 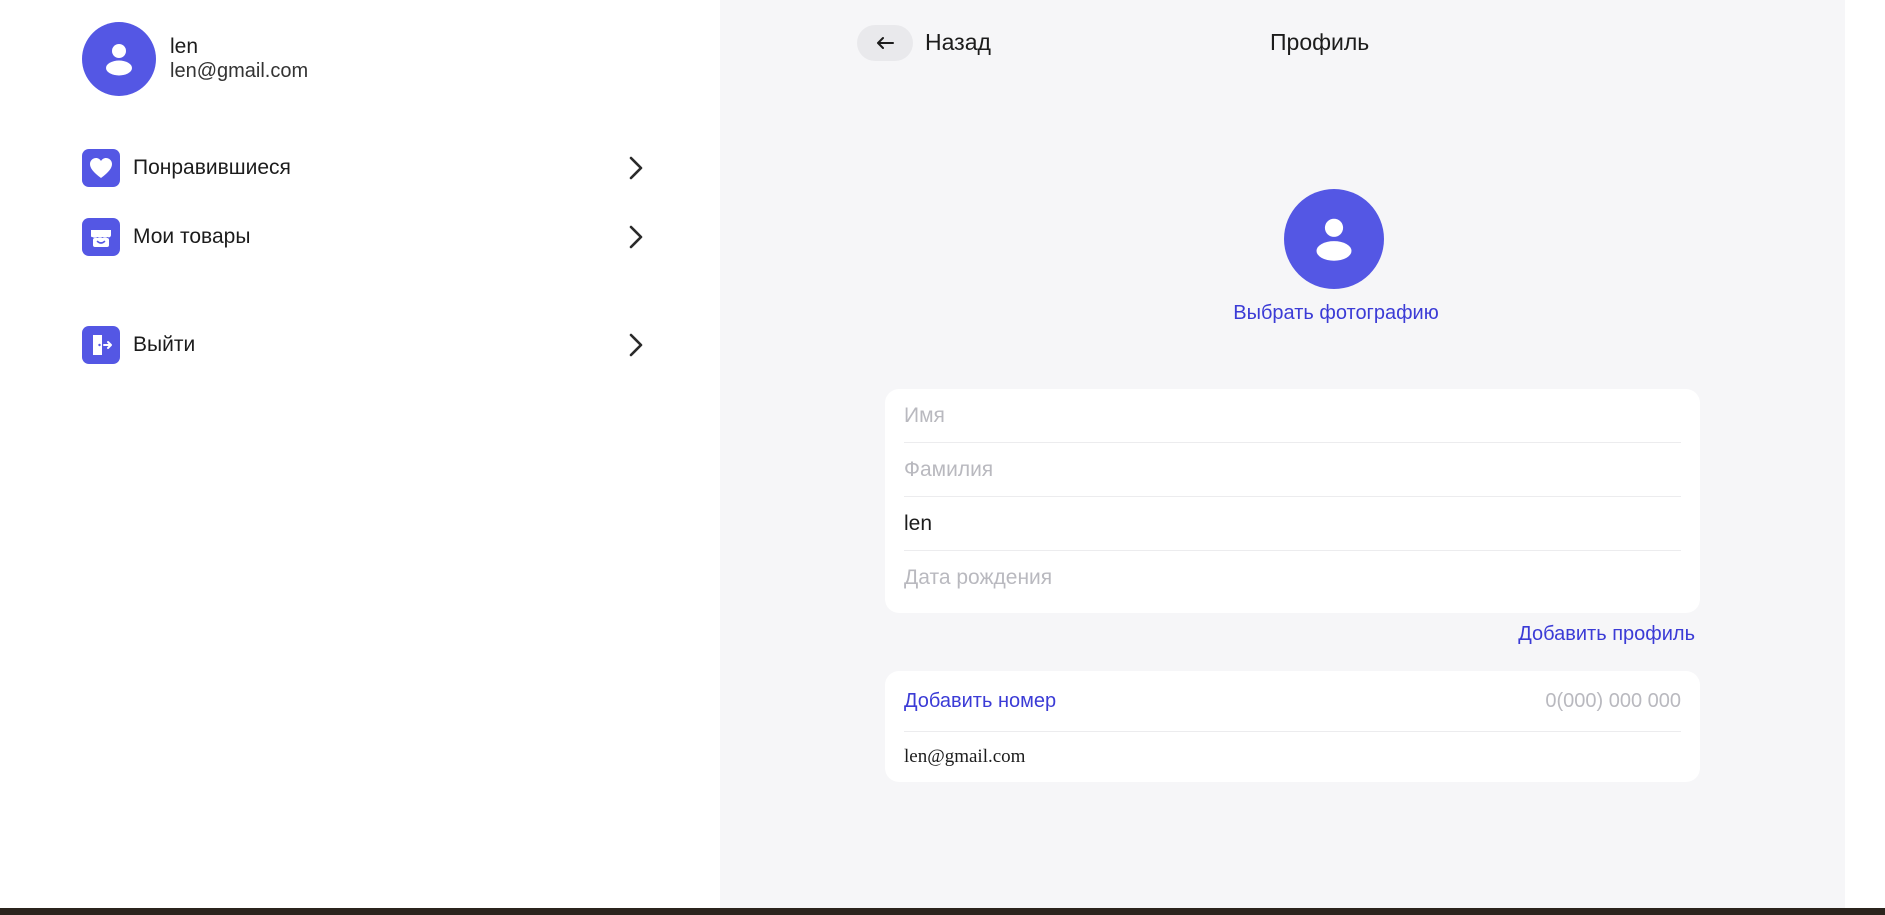 I want to click on store-icon, so click(x=101, y=237).